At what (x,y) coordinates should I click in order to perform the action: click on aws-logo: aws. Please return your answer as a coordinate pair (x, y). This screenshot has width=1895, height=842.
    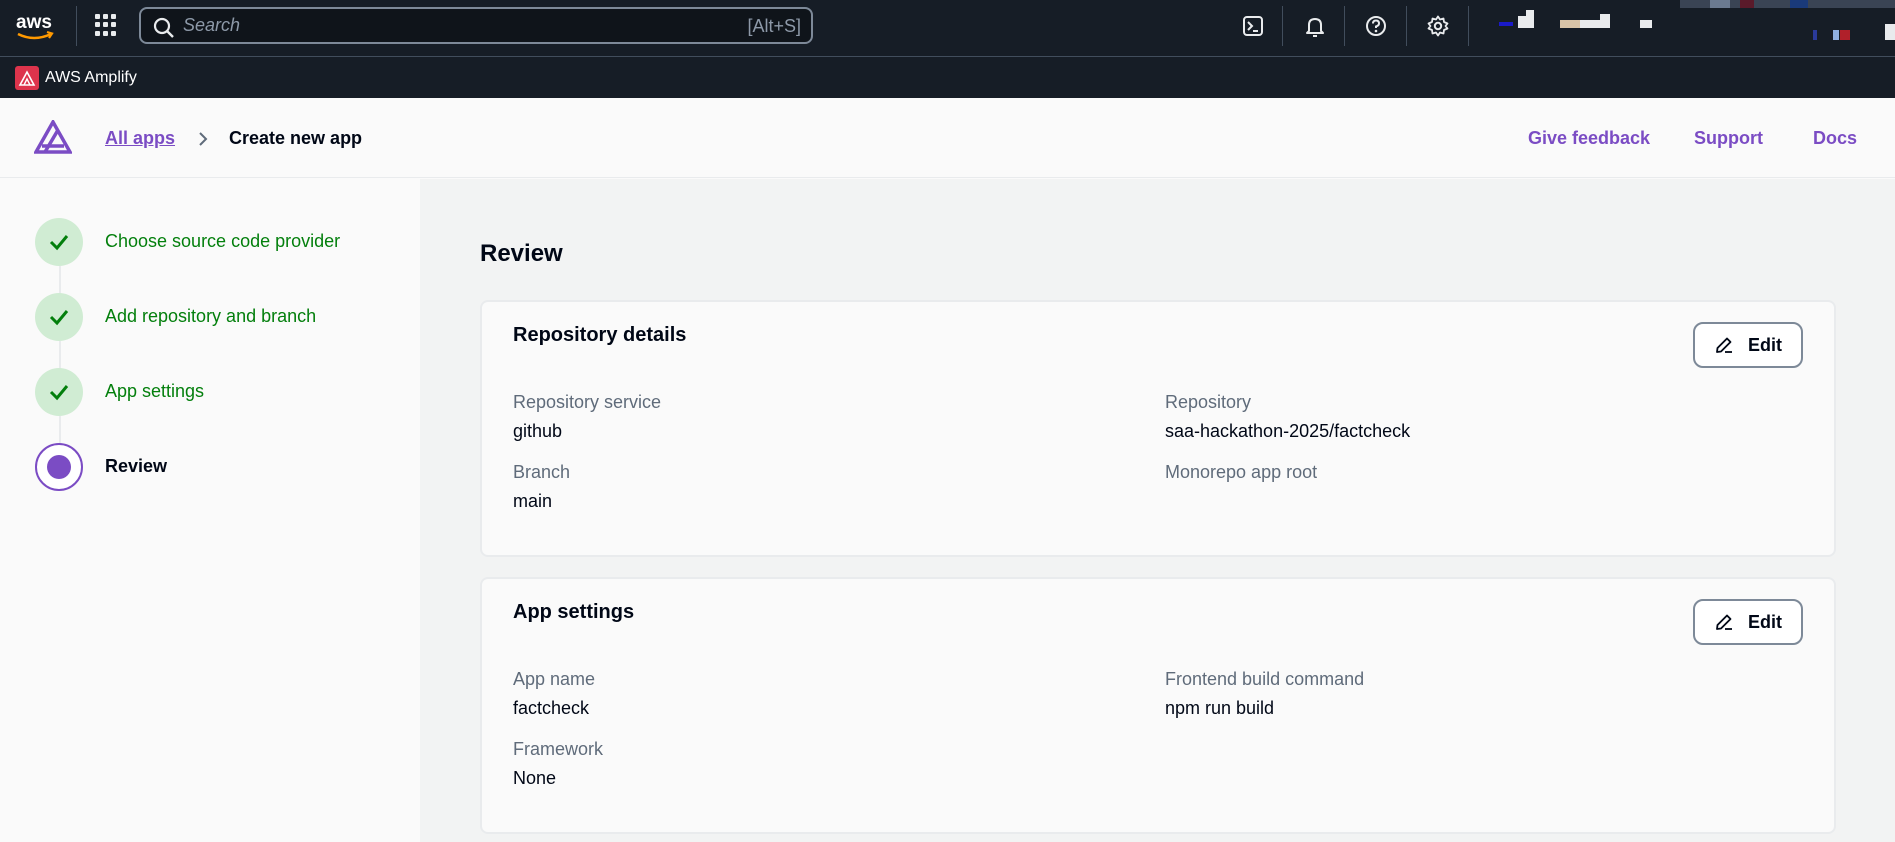
    Looking at the image, I should click on (36, 27).